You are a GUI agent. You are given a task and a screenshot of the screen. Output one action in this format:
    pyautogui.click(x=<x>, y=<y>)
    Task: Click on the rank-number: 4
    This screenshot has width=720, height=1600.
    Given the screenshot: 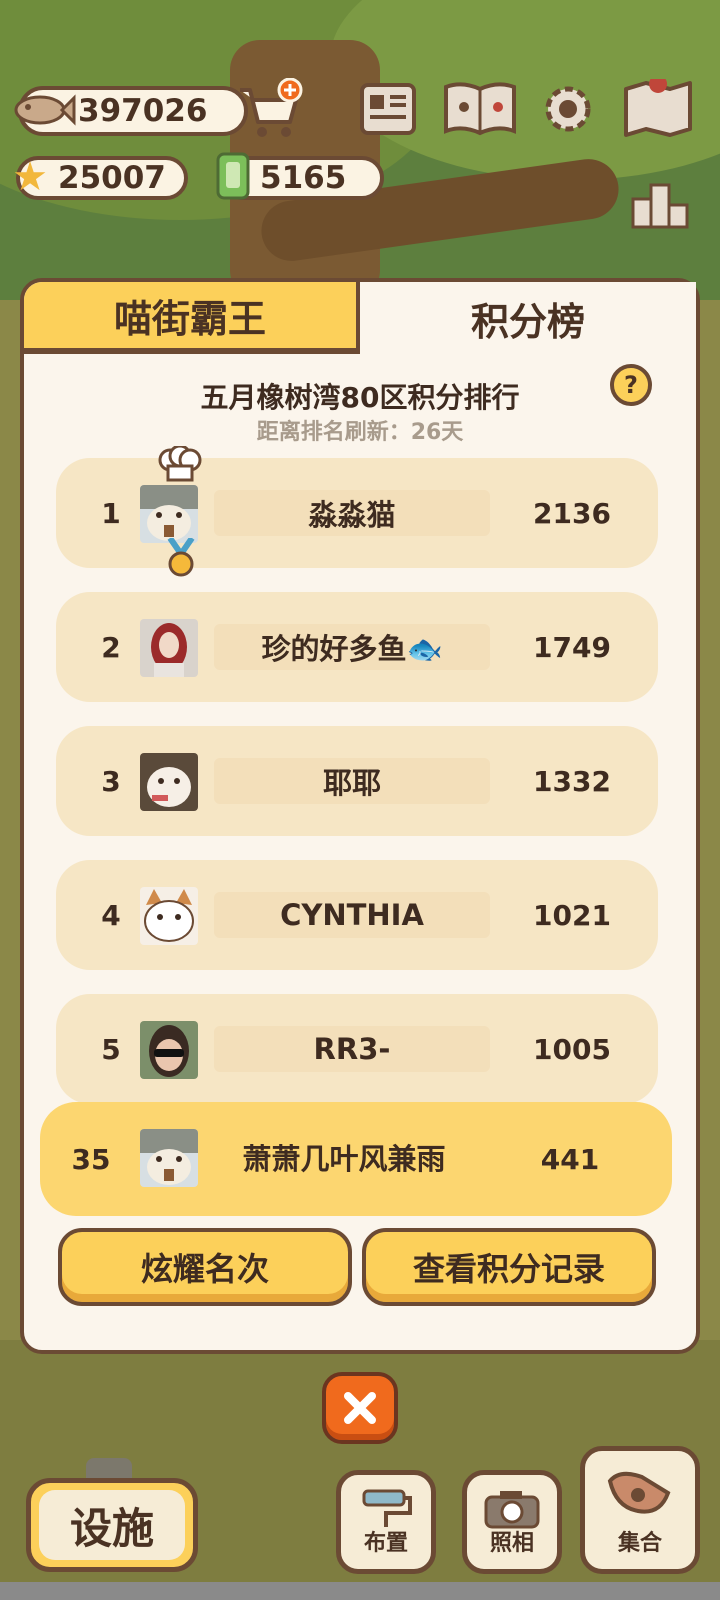 What is the action you would take?
    pyautogui.click(x=111, y=915)
    